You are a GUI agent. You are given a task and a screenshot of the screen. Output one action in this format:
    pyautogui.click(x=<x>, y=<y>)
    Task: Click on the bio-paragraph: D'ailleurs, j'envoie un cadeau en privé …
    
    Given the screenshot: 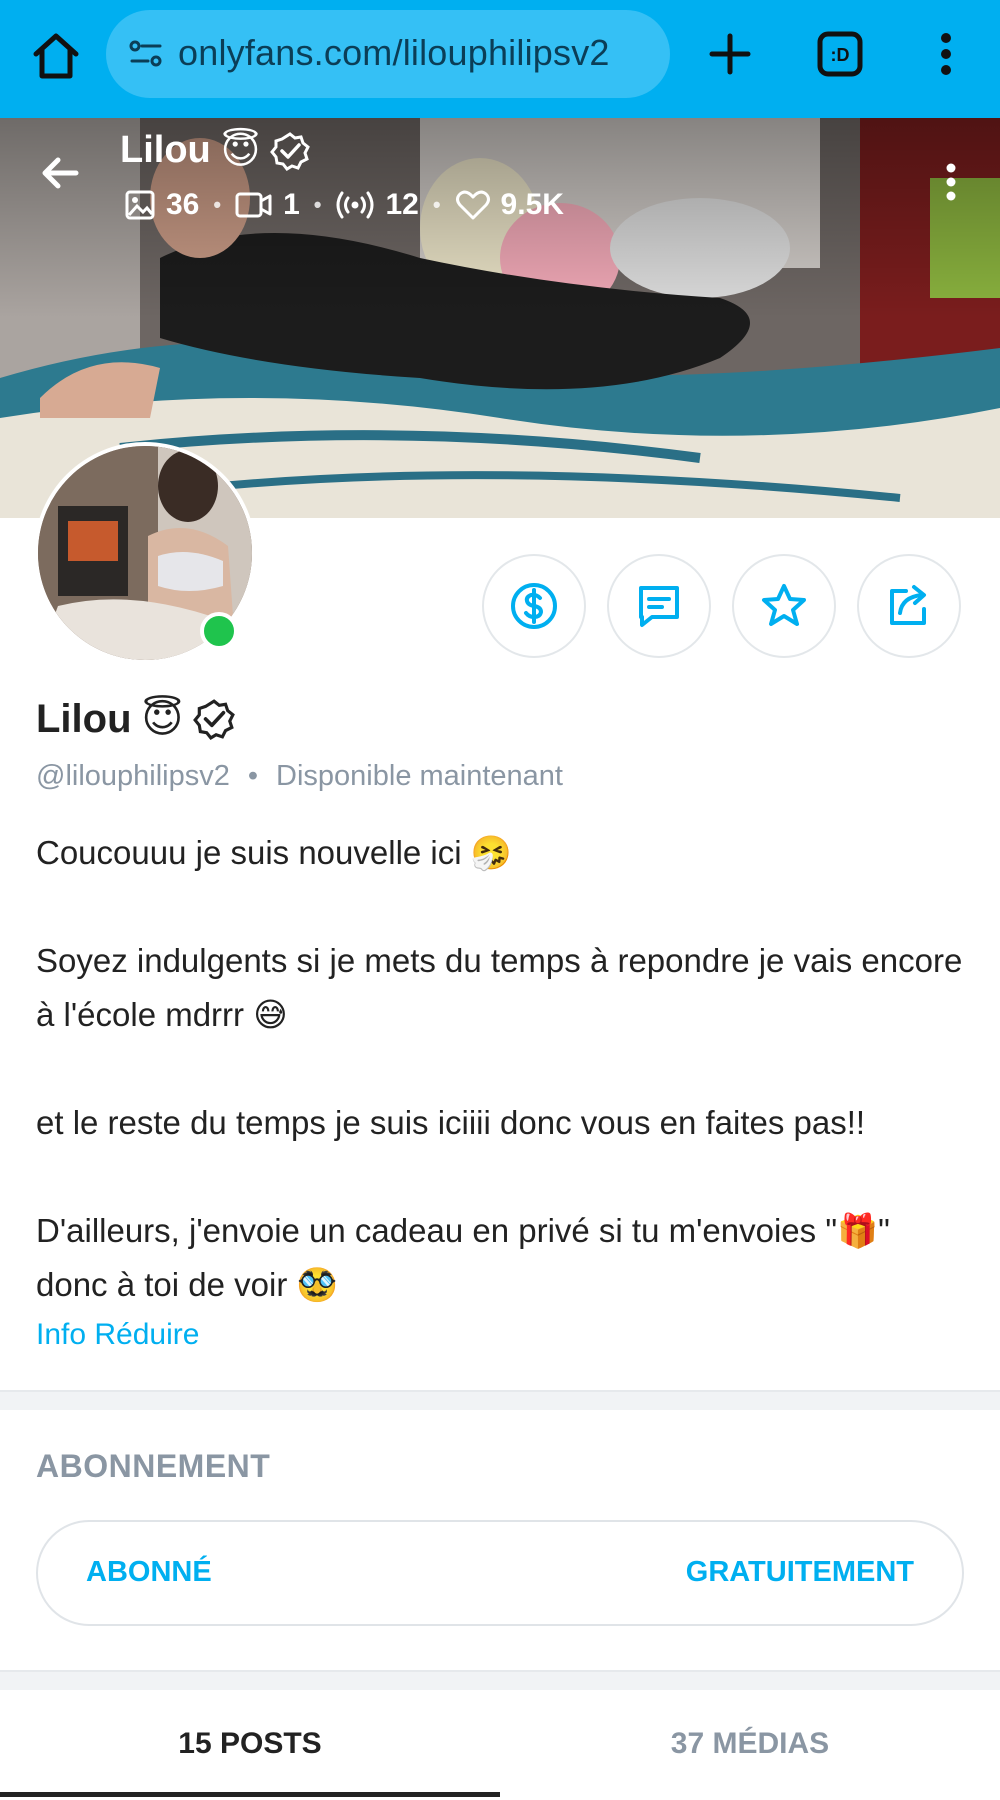 What is the action you would take?
    pyautogui.click(x=463, y=1257)
    